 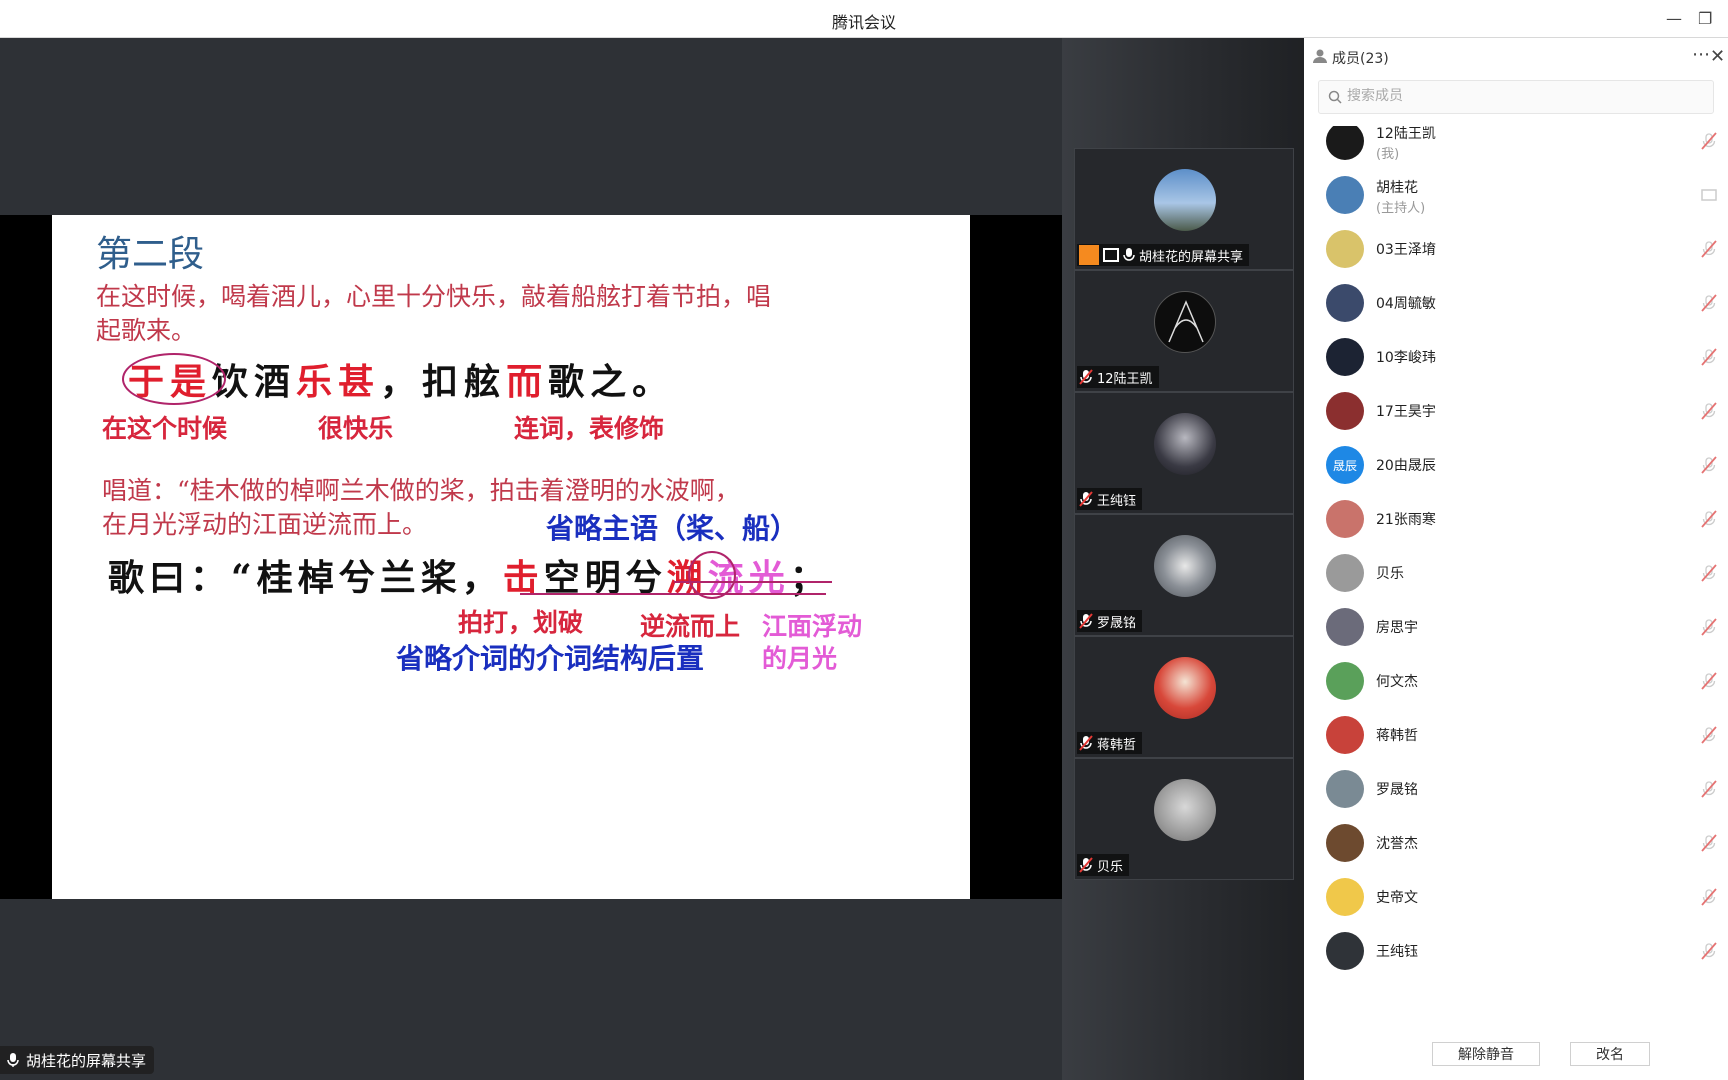 What do you see at coordinates (1610, 1054) in the screenshot?
I see `rename-button: 改名` at bounding box center [1610, 1054].